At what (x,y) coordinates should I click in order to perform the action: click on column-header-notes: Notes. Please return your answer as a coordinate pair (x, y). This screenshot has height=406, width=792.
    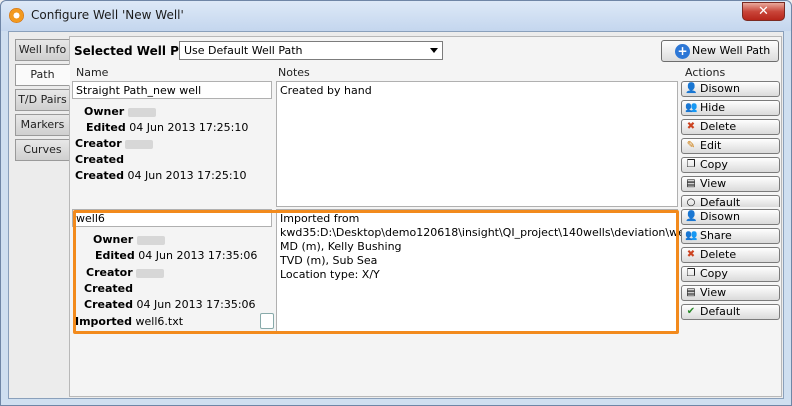
    Looking at the image, I should click on (294, 72).